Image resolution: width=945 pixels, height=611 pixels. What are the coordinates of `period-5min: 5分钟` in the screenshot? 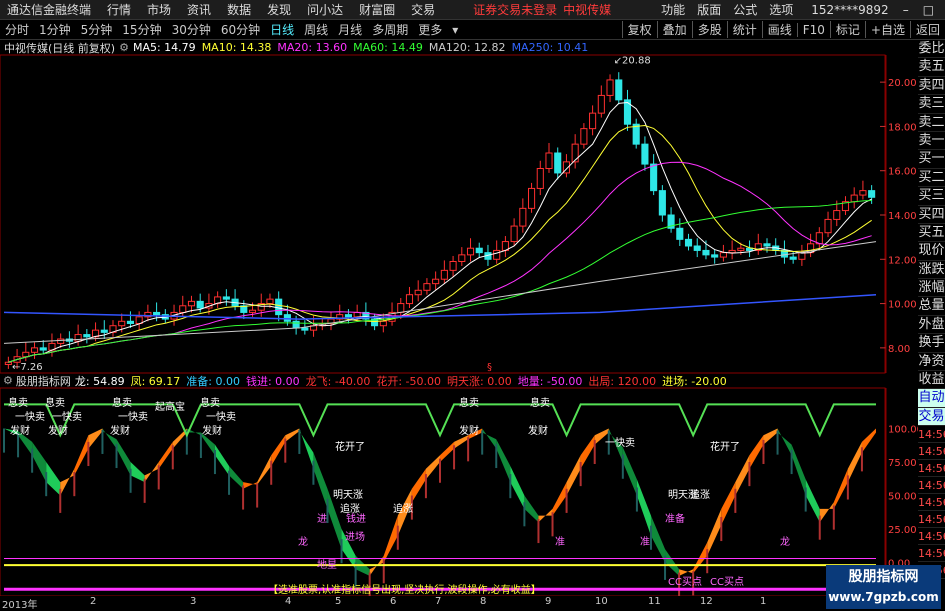 It's located at (97, 29).